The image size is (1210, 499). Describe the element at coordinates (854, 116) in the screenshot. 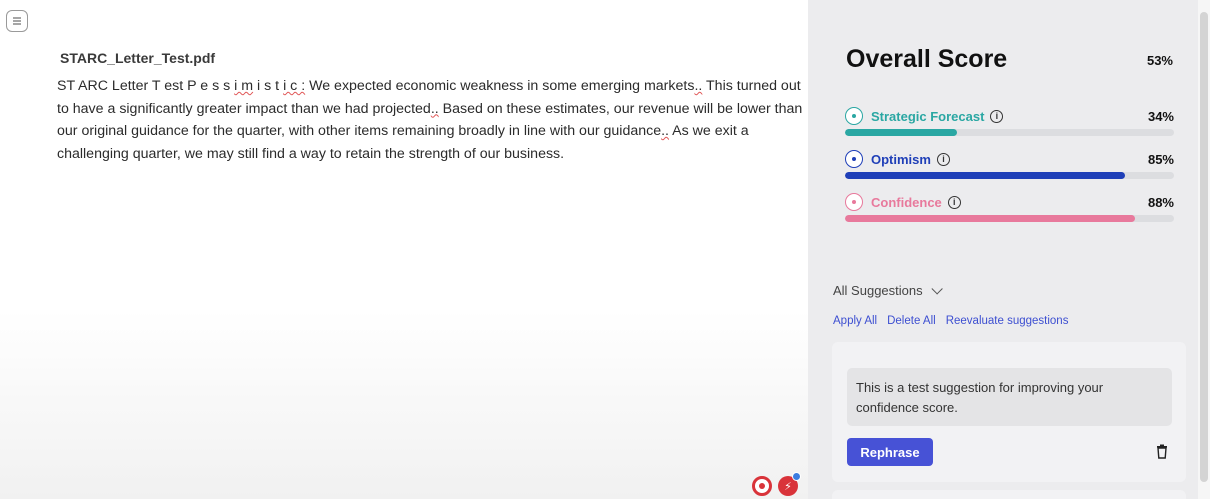

I see `strategic-forecast-icon` at that location.